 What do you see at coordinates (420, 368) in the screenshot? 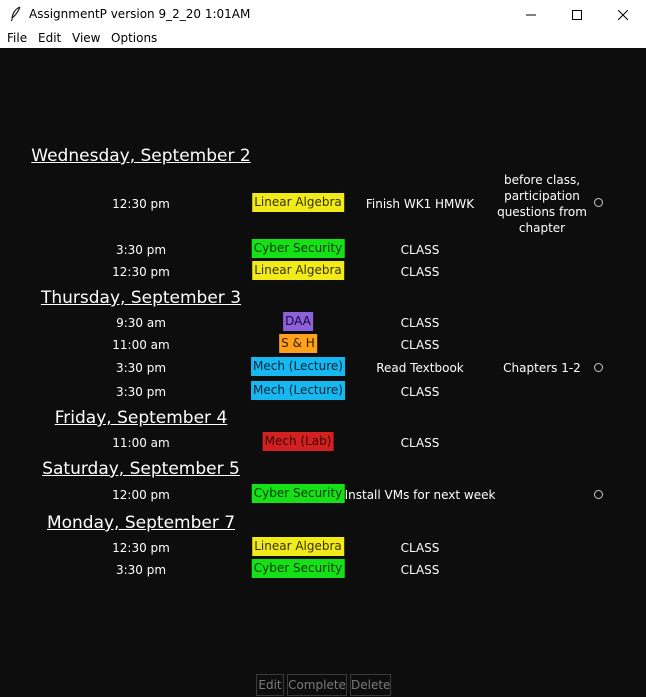
I see `task-label: Read Textbook` at bounding box center [420, 368].